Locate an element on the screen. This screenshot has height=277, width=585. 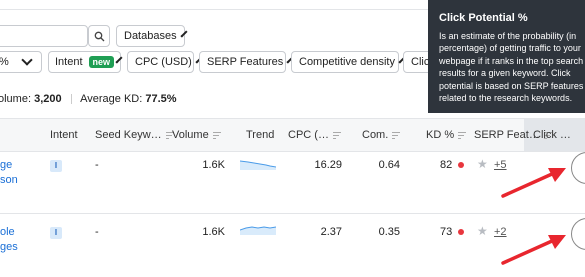
summary-bar: olume: 3,200 Average KD: 77.5% is located at coordinates (88, 99).